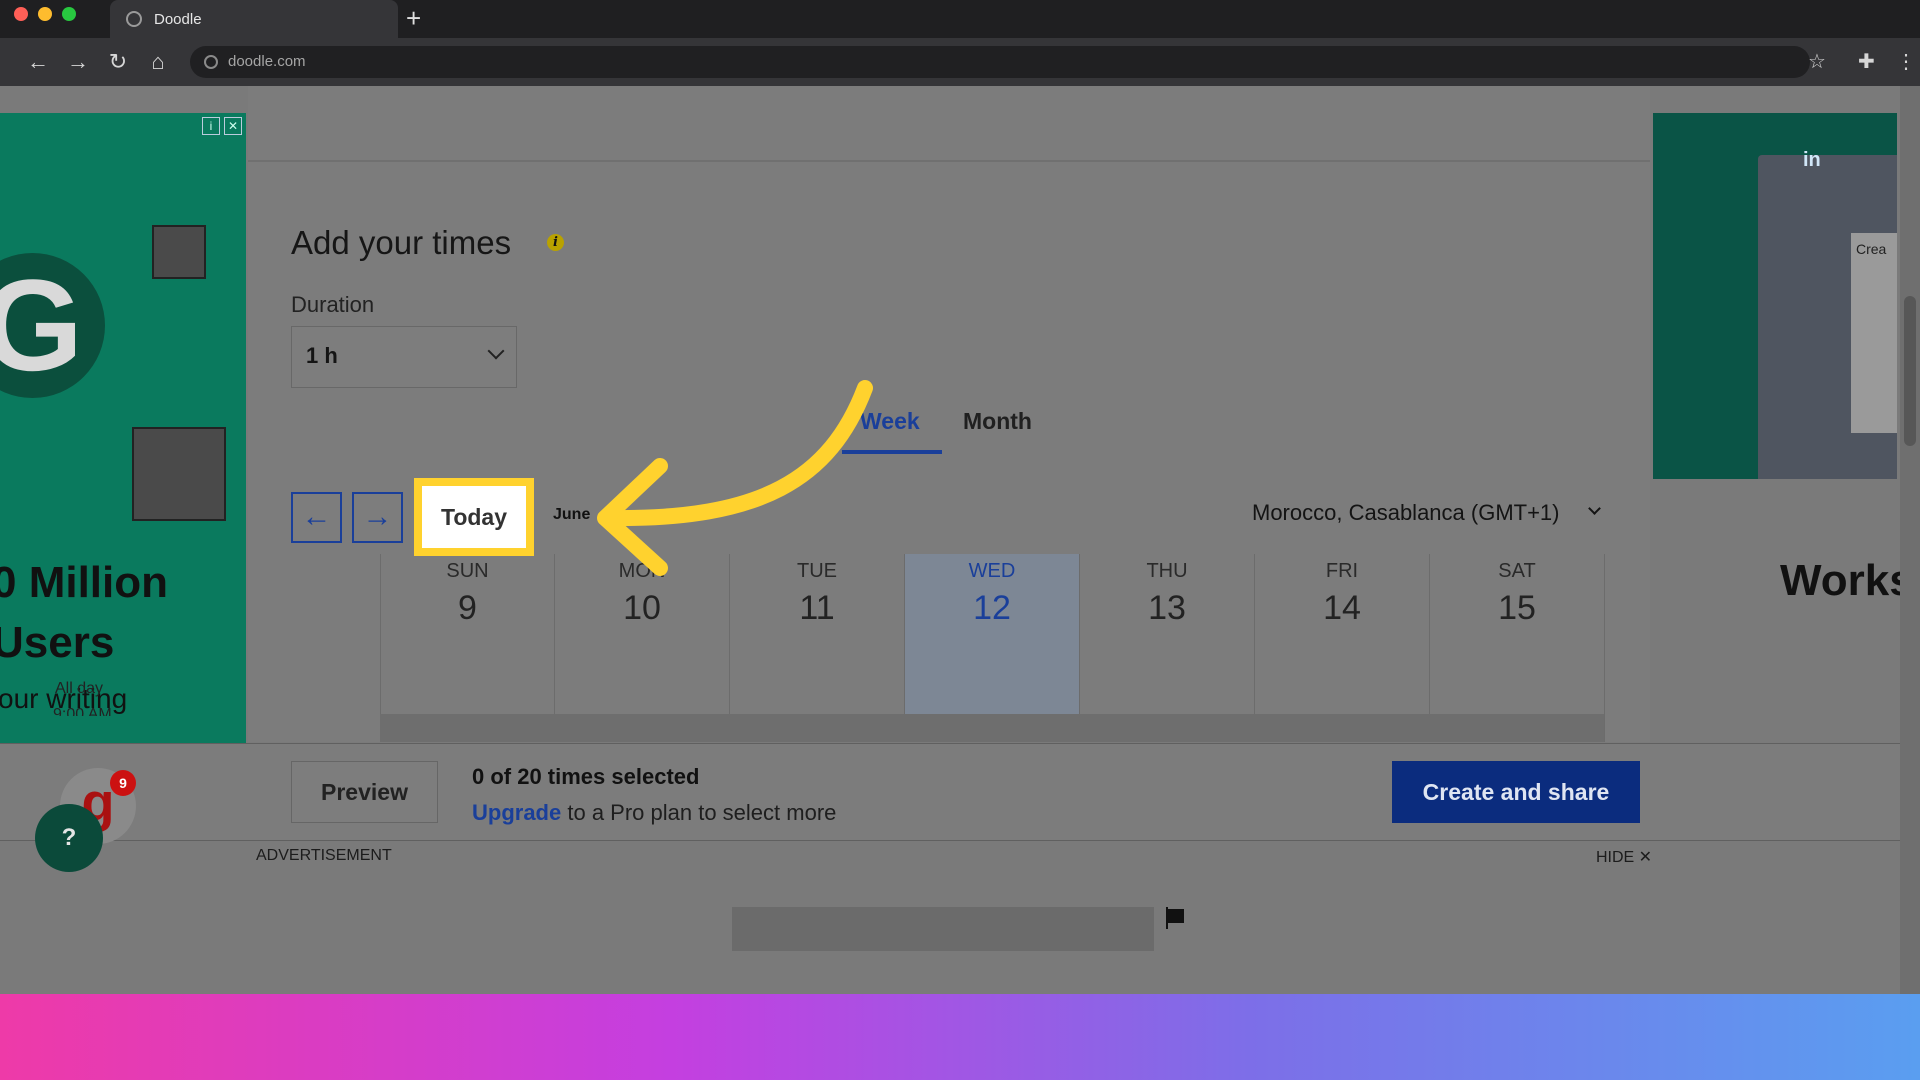  Describe the element at coordinates (1176, 916) in the screenshot. I see `flag-icon-banner` at that location.